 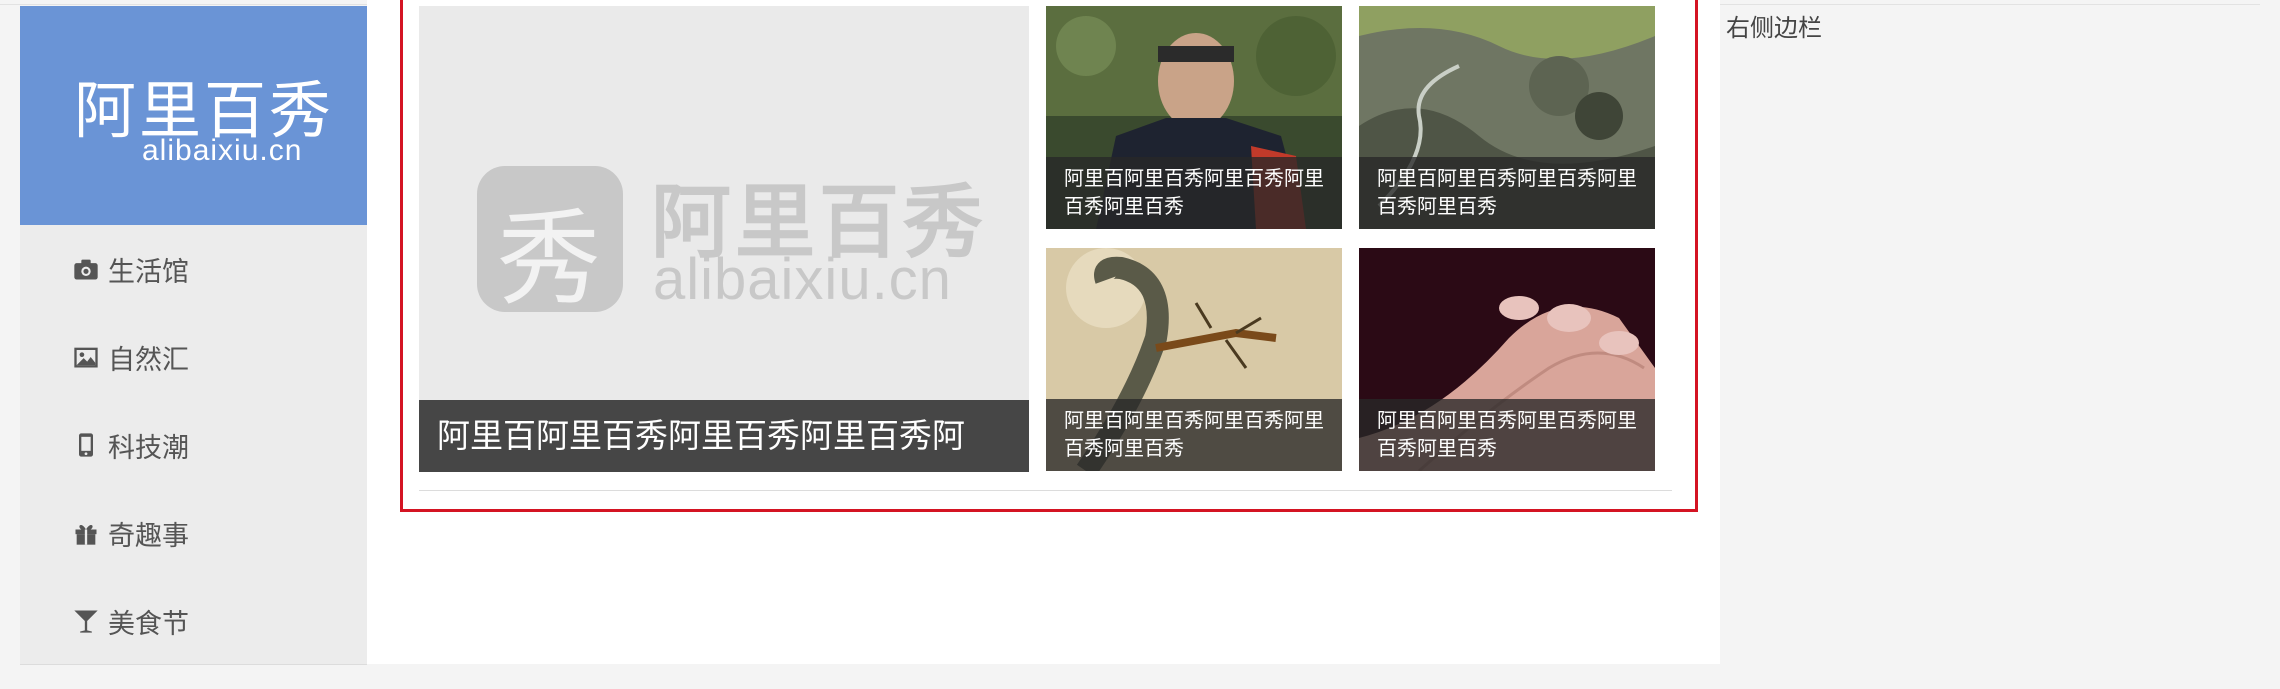 I want to click on watermark-logo-icon: 秀, so click(x=550, y=243).